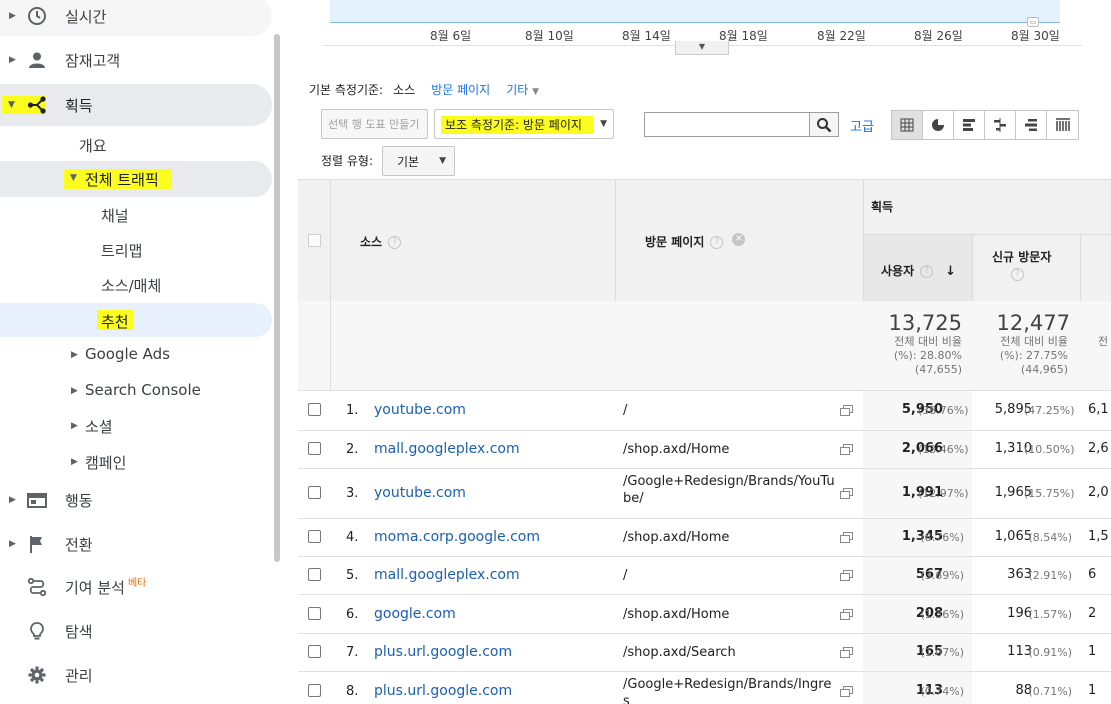  I want to click on advanced-filter-link: 고급, so click(862, 125).